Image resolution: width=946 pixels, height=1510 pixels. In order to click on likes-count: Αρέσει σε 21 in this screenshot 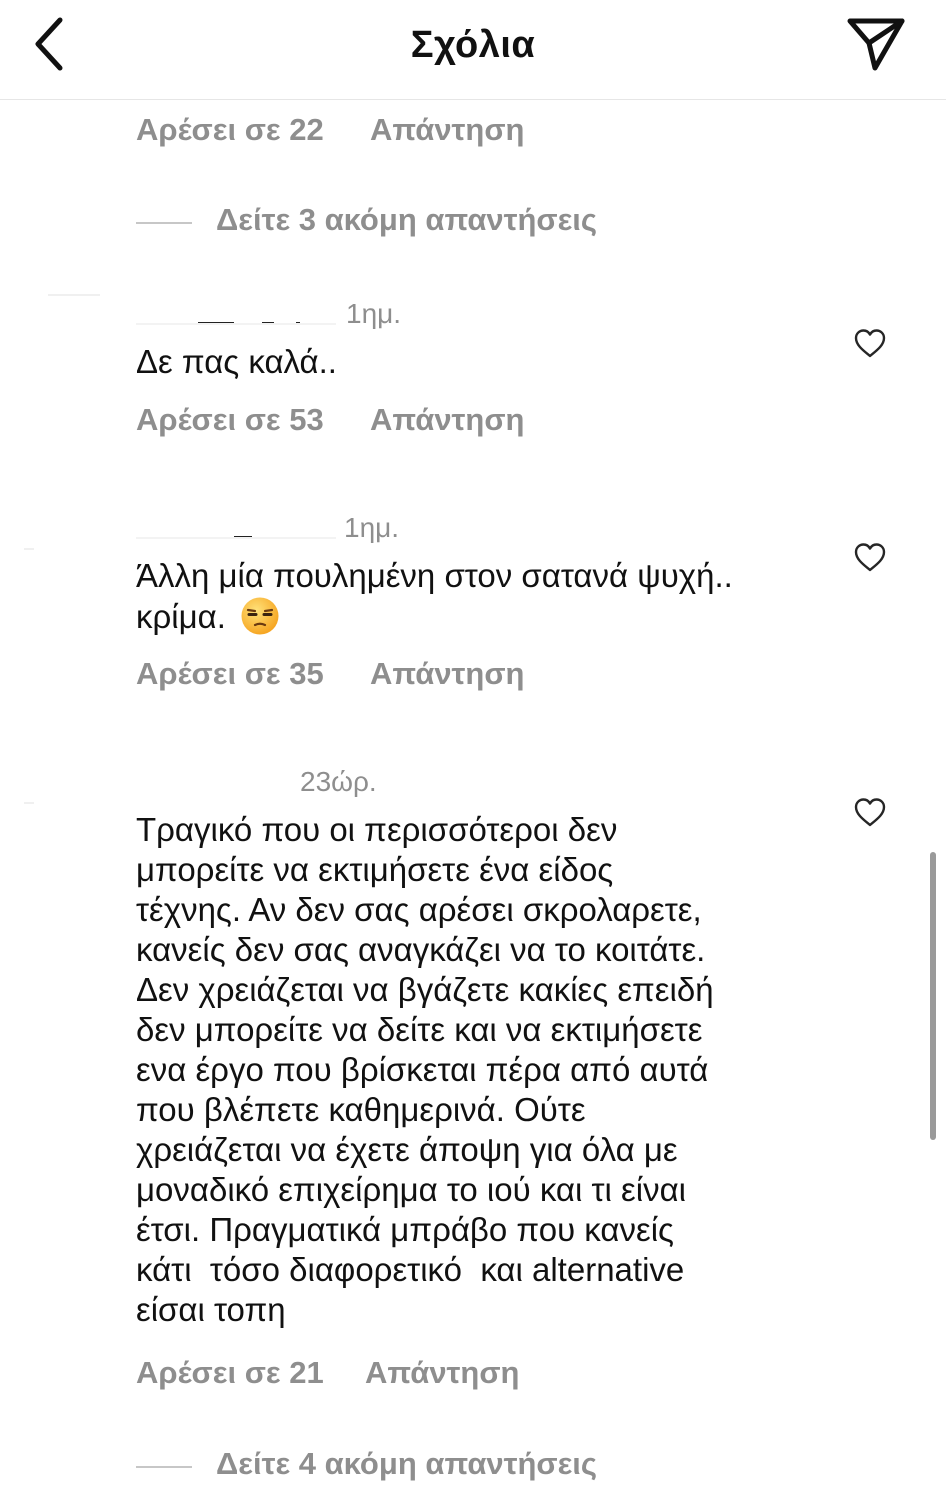, I will do `click(230, 1373)`.